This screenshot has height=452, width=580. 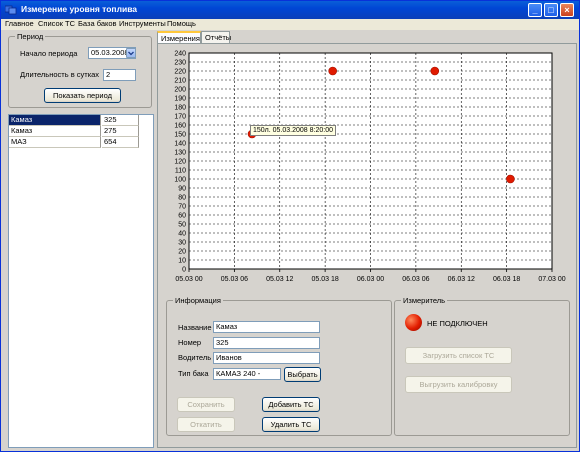 What do you see at coordinates (206, 404) in the screenshot?
I see `save-button: Сохранить` at bounding box center [206, 404].